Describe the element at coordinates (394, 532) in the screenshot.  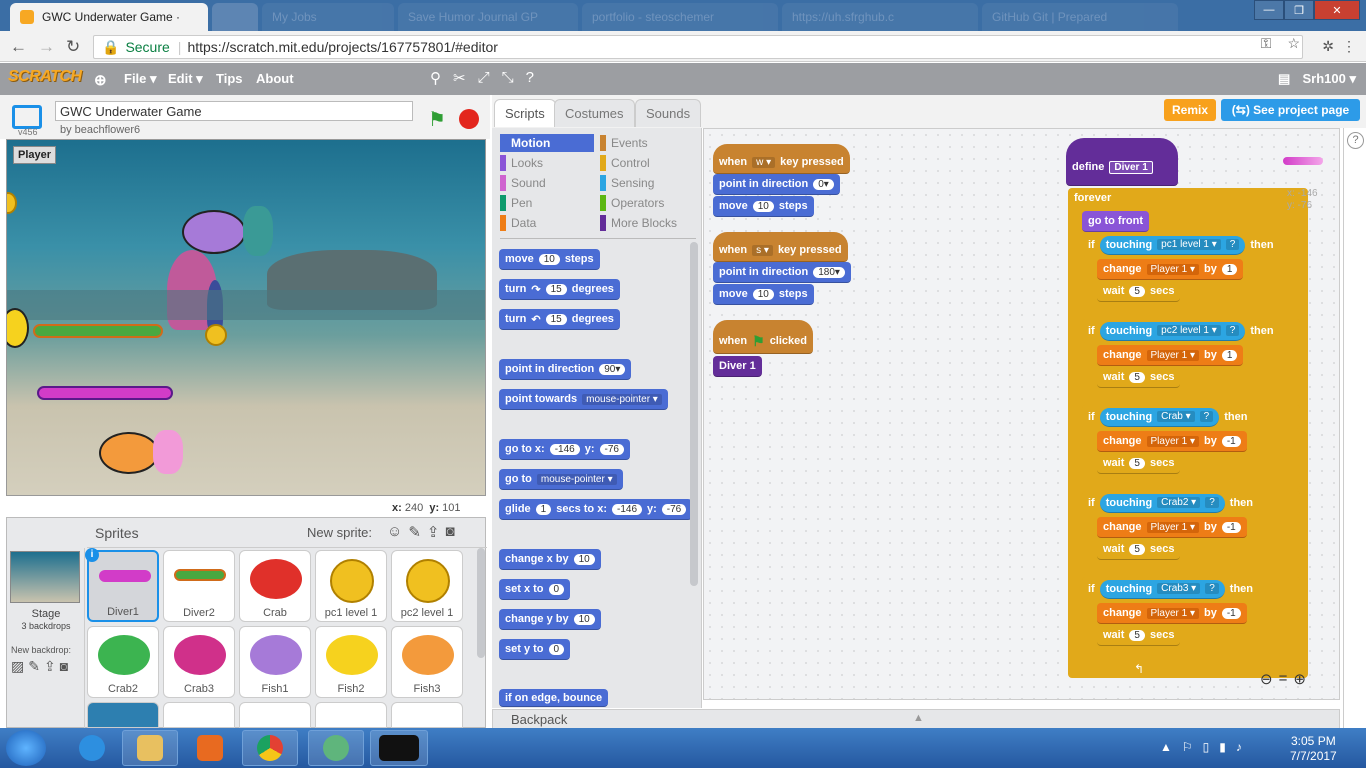
I see `sprite-library-icon: ☺` at that location.